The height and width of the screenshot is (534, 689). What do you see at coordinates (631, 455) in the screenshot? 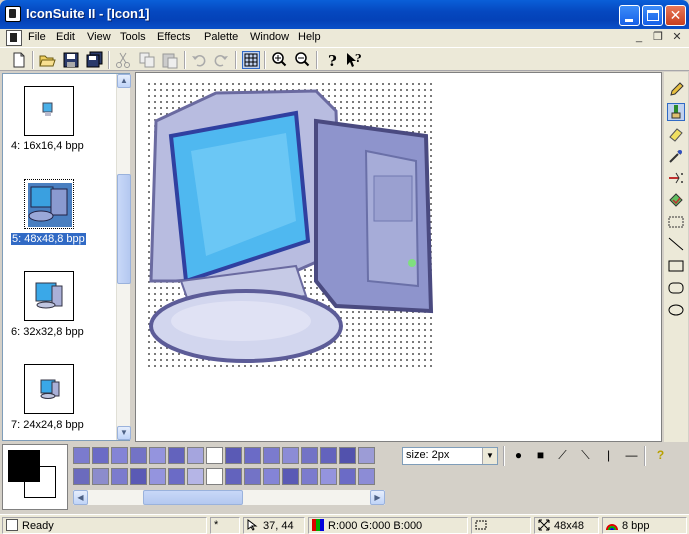
I see `brush-shape-horizontal: —` at bounding box center [631, 455].